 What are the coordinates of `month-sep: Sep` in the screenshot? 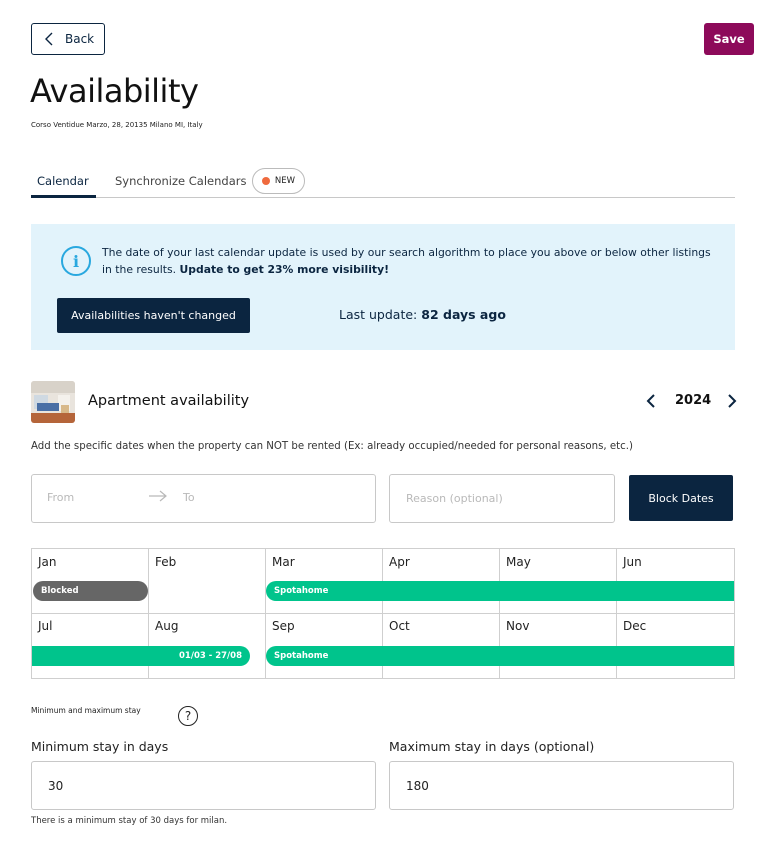 It's located at (283, 626).